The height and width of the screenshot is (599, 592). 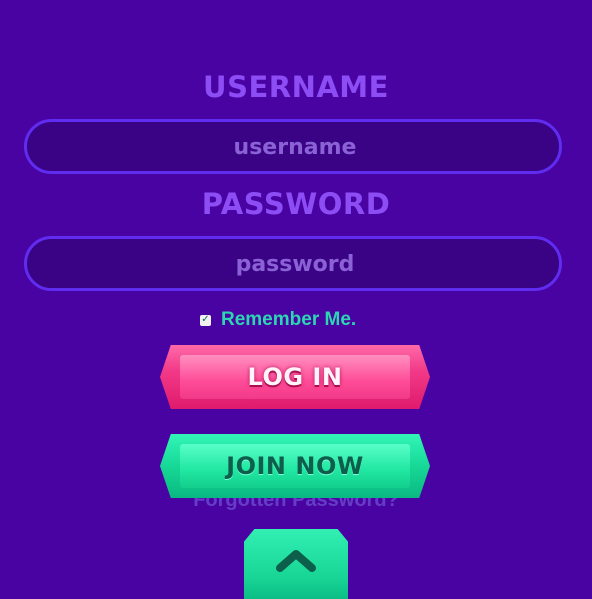 I want to click on username-field-wrapper, so click(x=293, y=146).